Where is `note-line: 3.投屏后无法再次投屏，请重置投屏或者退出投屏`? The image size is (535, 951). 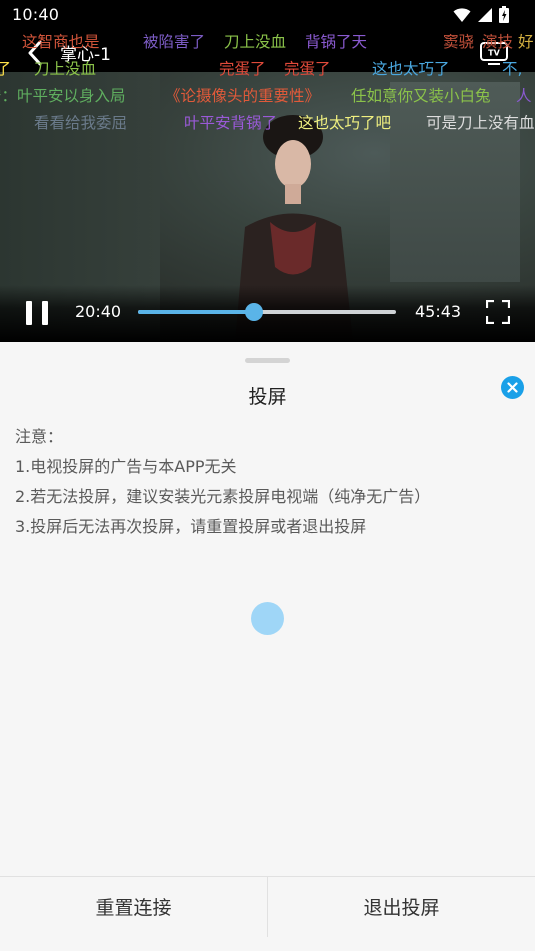 note-line: 3.投屏后无法再次投屏，请重置投屏或者退出投屏 is located at coordinates (191, 526).